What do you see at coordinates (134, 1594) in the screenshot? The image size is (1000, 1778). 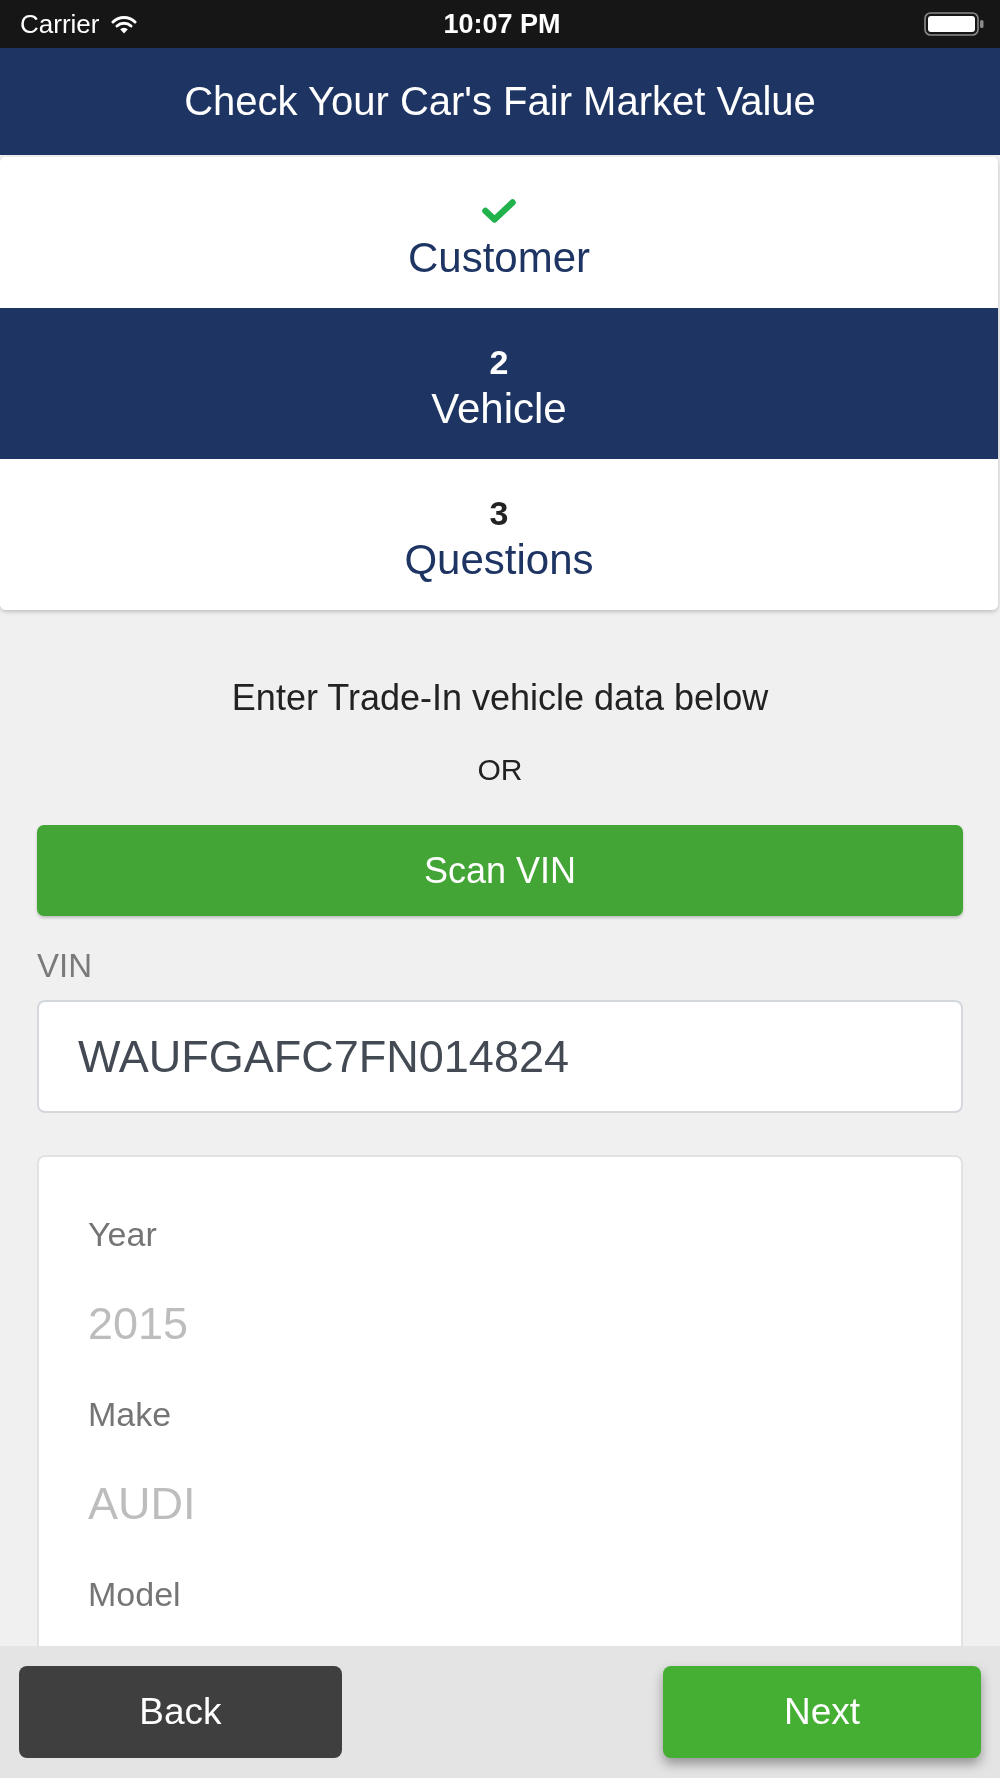 I see `field-label: Model` at bounding box center [134, 1594].